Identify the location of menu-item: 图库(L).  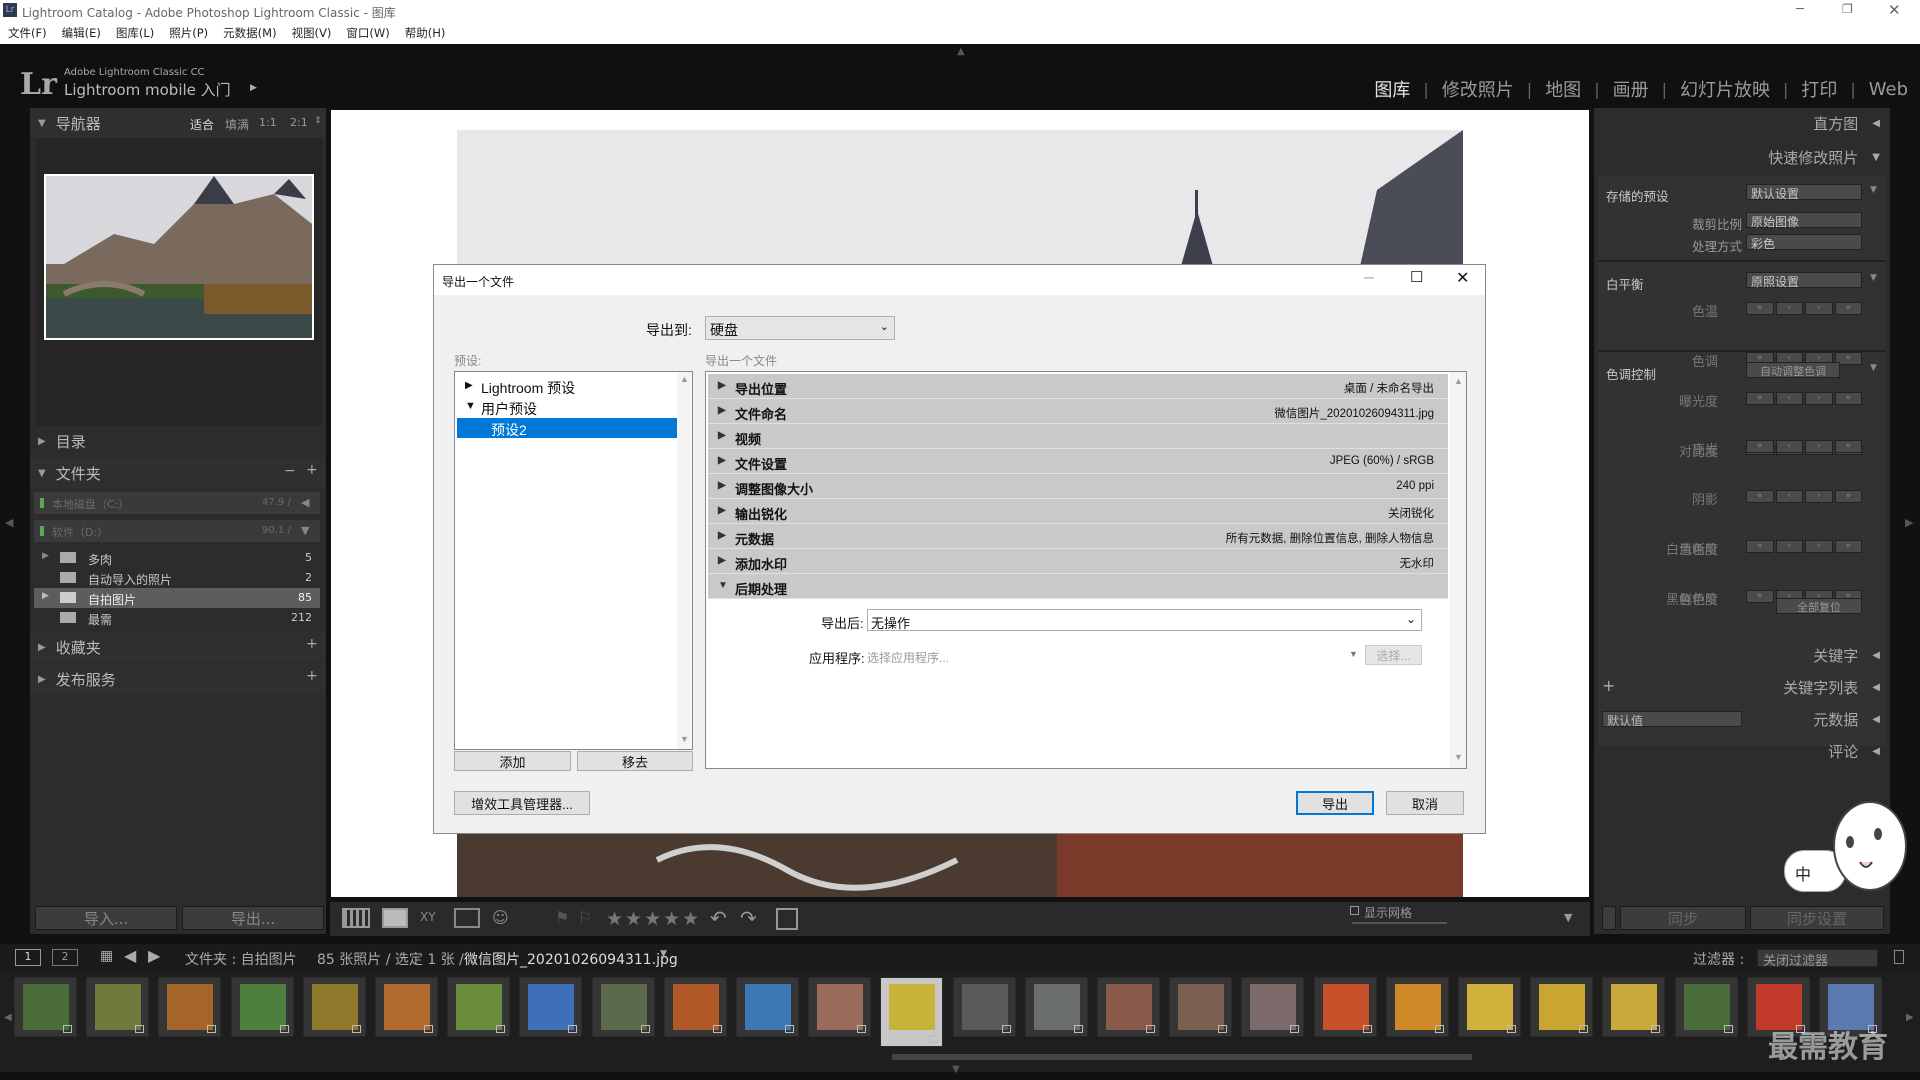
(135, 33).